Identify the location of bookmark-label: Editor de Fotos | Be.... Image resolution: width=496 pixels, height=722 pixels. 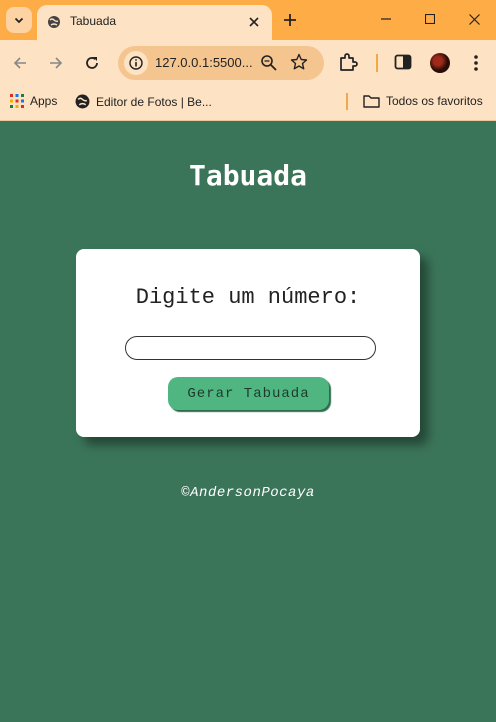
(154, 101).